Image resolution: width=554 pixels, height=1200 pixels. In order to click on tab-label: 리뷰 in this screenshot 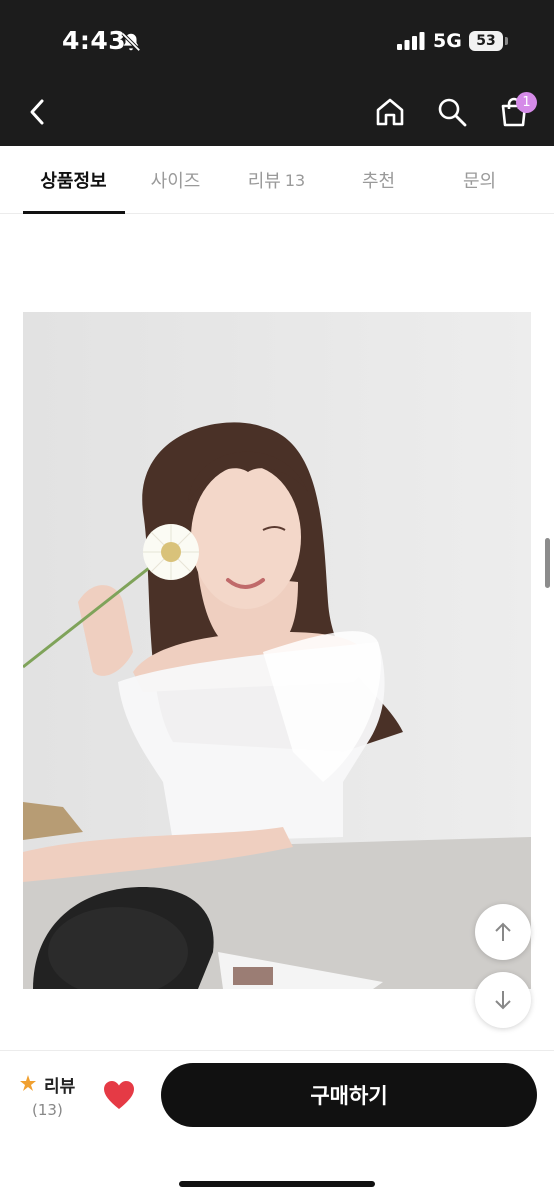, I will do `click(264, 181)`.